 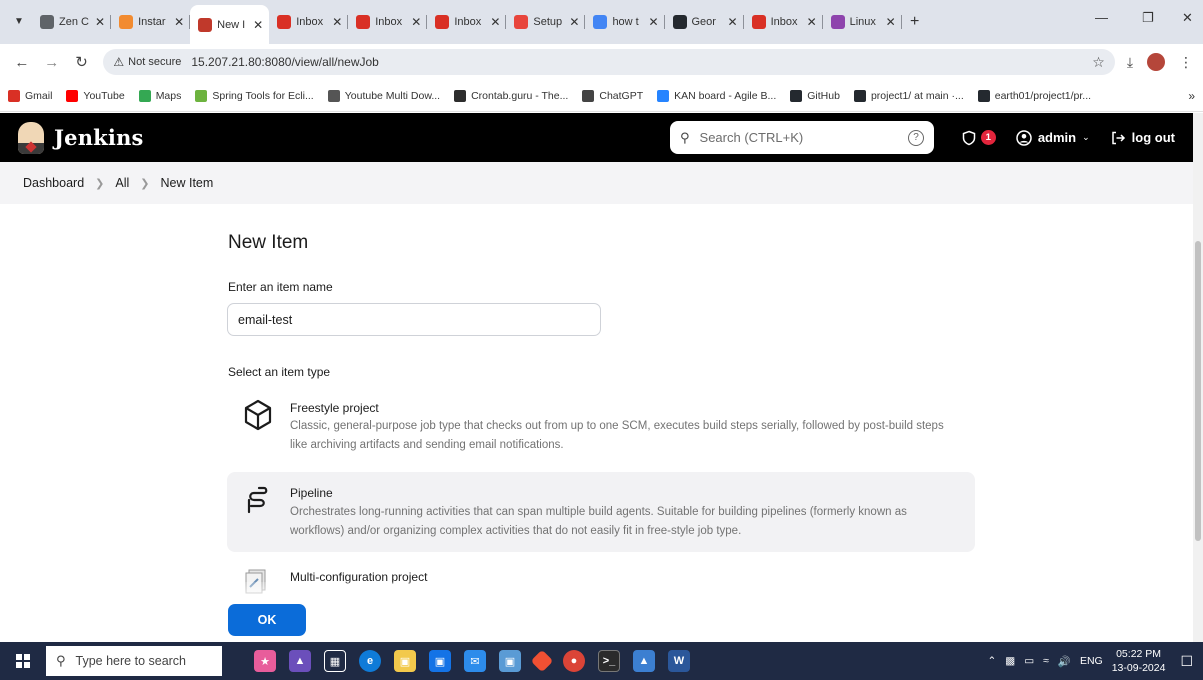 I want to click on bookmark-item: GitHub, so click(x=815, y=95).